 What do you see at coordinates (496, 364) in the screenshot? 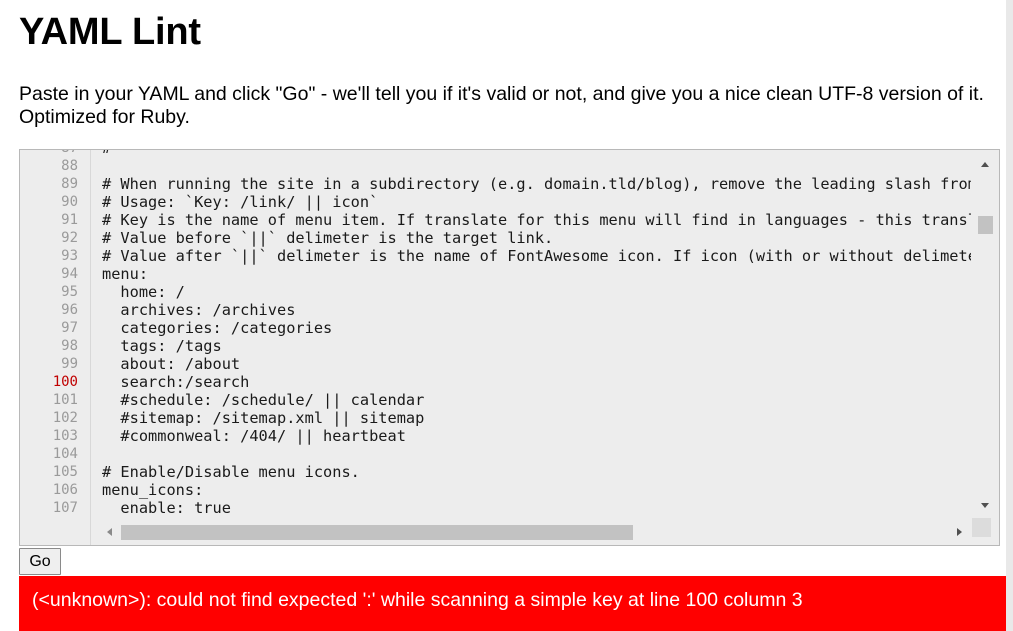
I see `code-line: 99 about: /about` at bounding box center [496, 364].